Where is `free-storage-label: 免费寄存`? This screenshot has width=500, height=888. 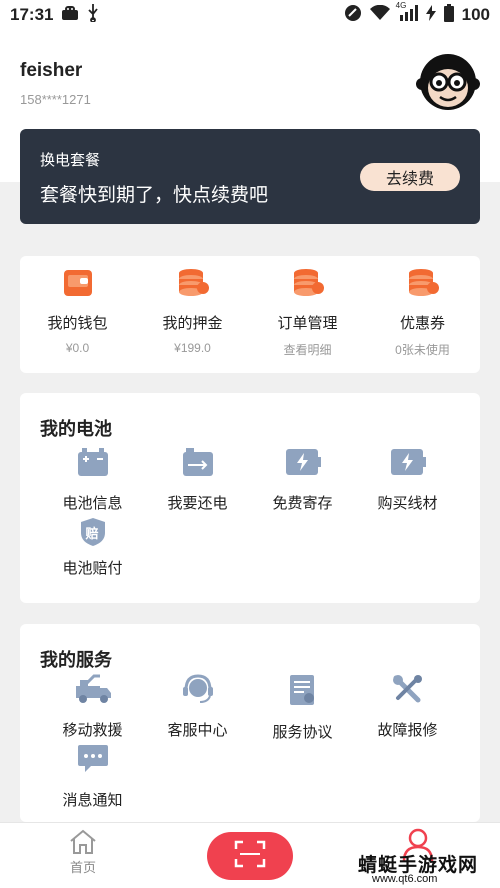 free-storage-label: 免费寄存 is located at coordinates (302, 503).